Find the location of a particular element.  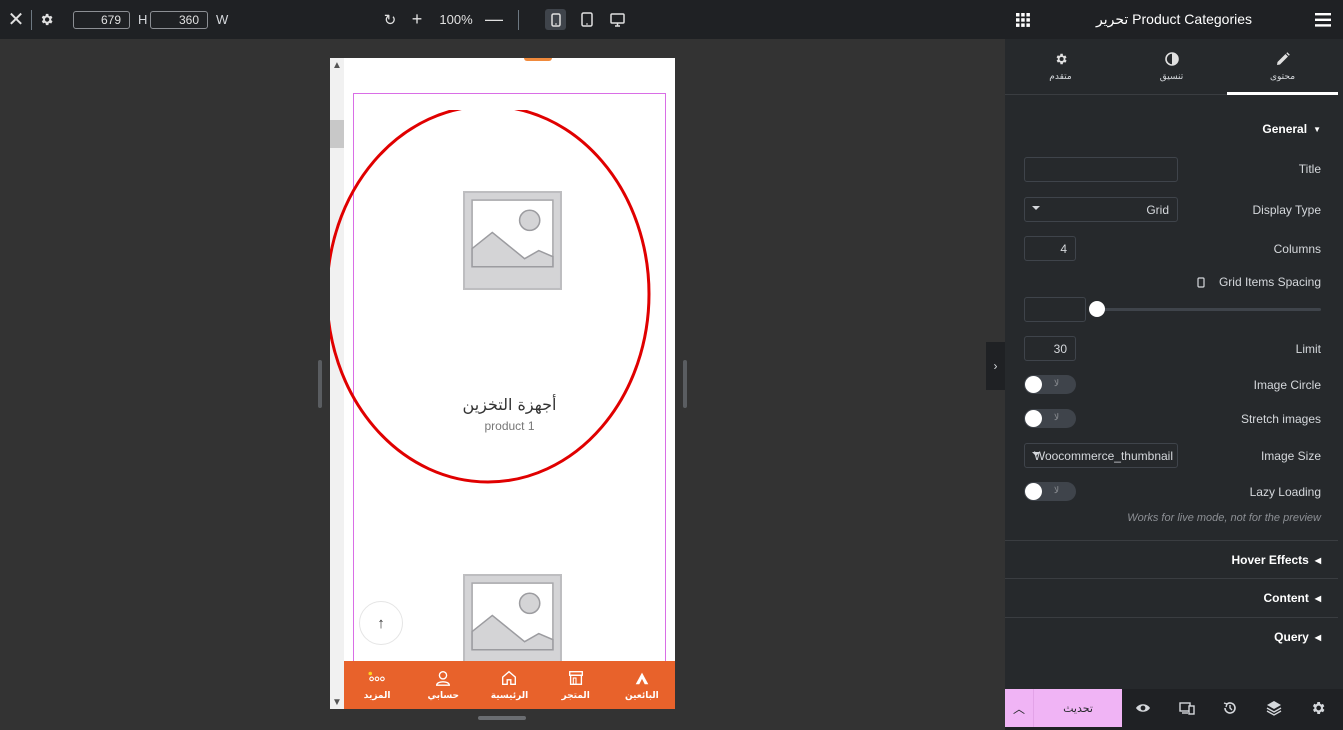

update-button-group: ︿ تحديث is located at coordinates (1063, 708).